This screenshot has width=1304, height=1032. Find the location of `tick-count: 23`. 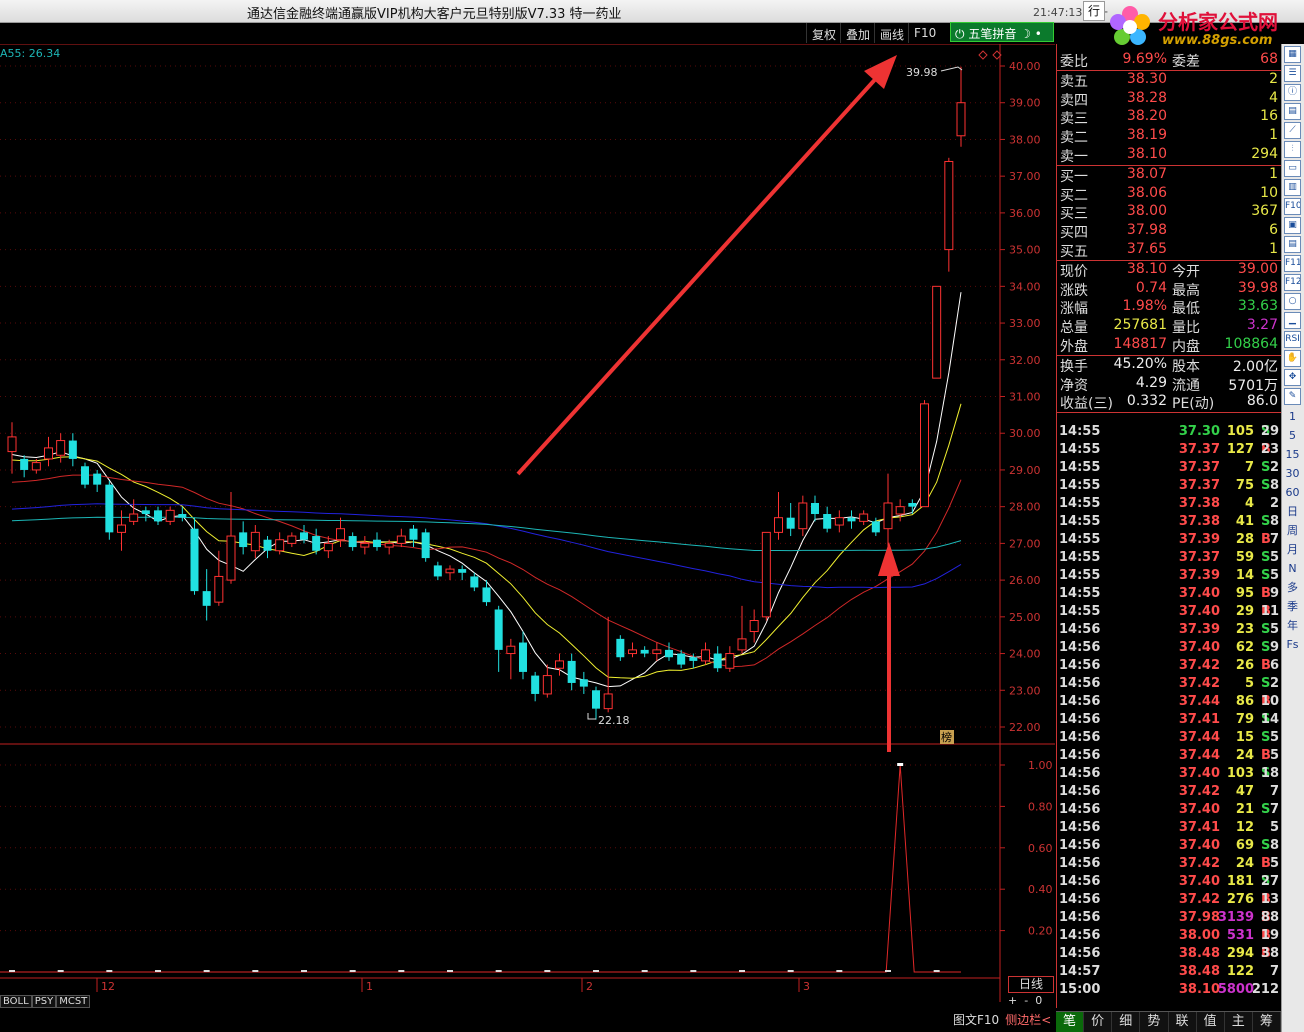

tick-count: 23 is located at coordinates (1269, 449).